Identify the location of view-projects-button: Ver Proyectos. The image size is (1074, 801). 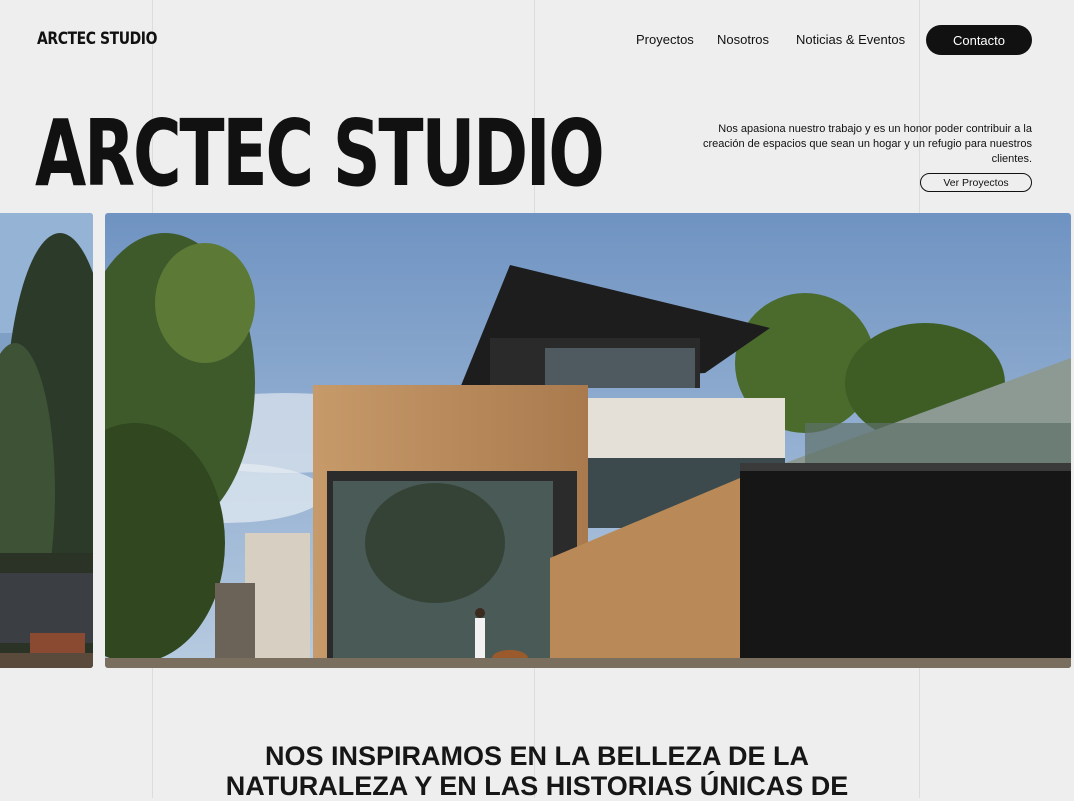
(976, 182).